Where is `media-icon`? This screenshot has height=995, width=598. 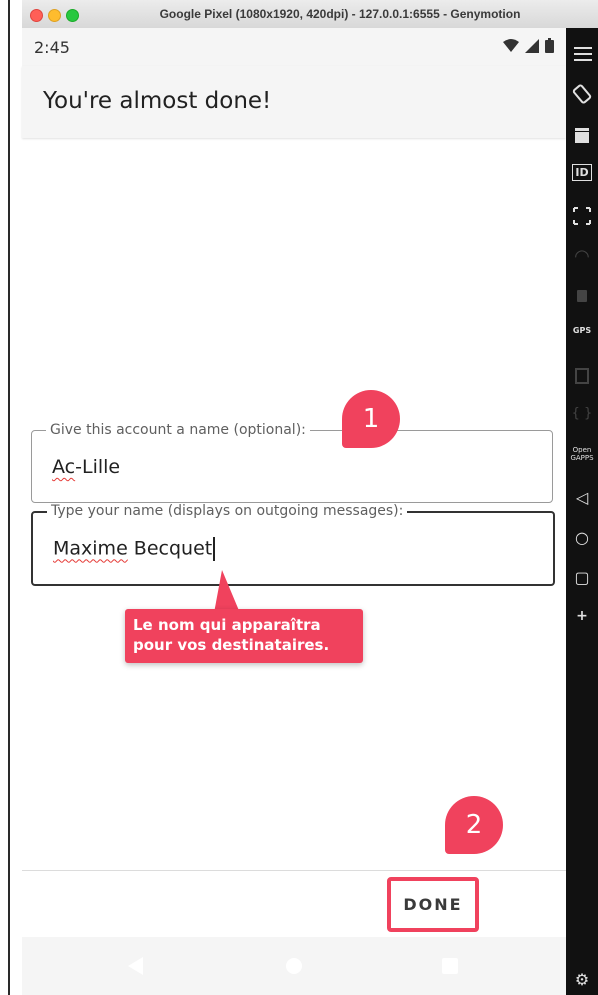 media-icon is located at coordinates (582, 376).